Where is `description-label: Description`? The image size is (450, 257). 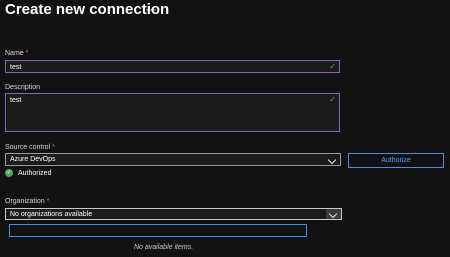 description-label: Description is located at coordinates (23, 87).